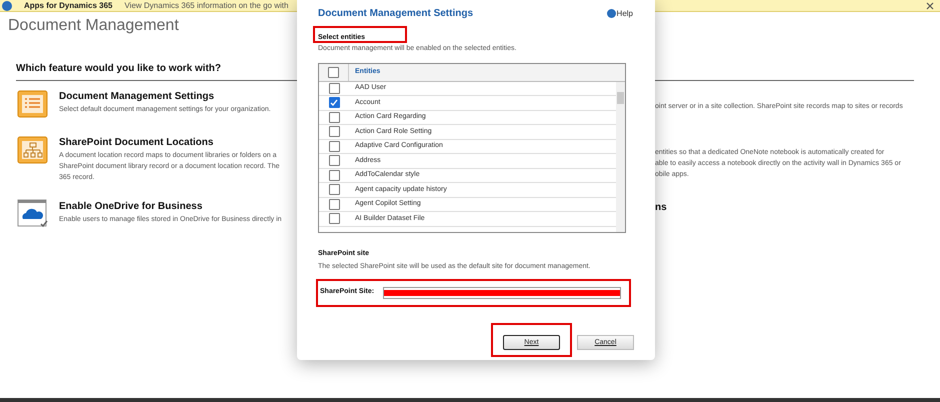 The height and width of the screenshot is (402, 940). What do you see at coordinates (68, 6) in the screenshot?
I see `banner-title: Apps for Dynamics 365` at bounding box center [68, 6].